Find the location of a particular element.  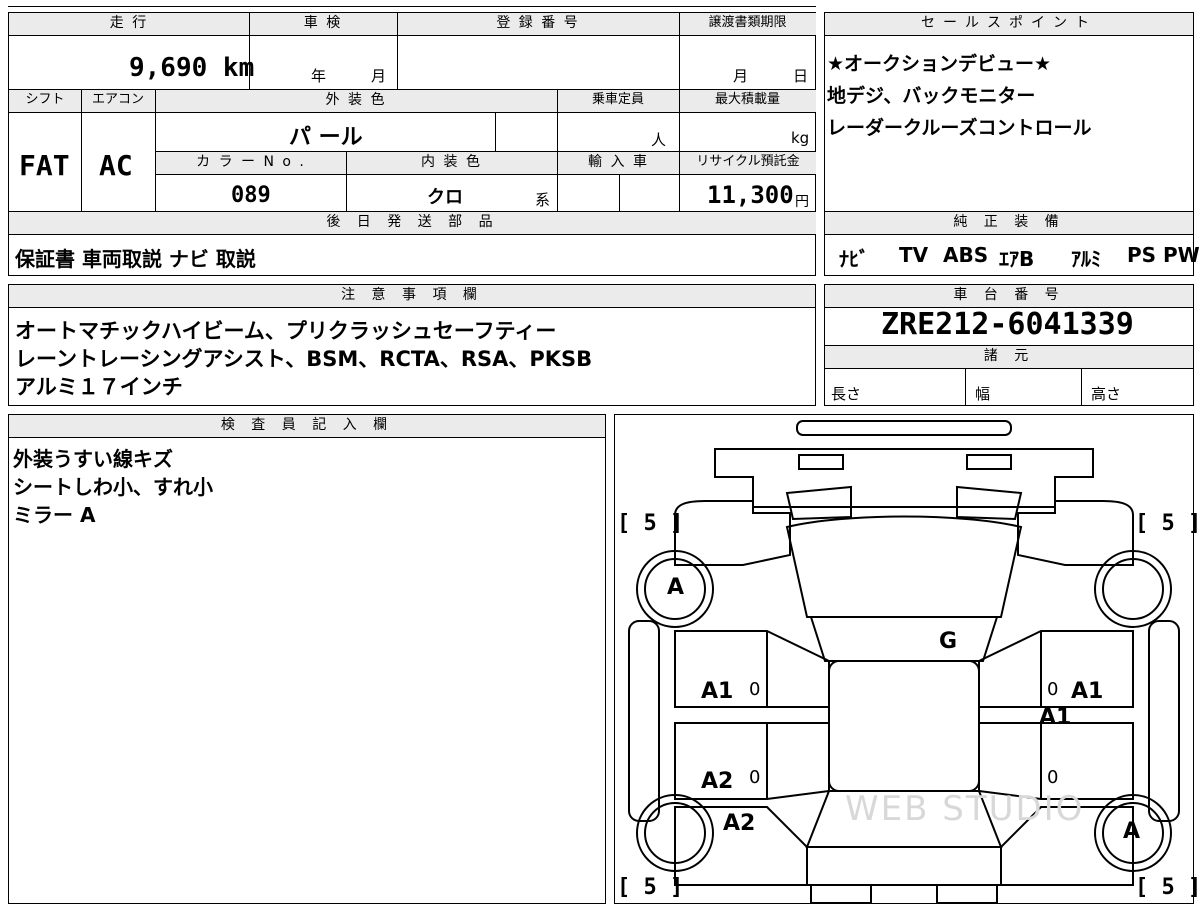

left-hood-vent-shape is located at coordinates (818, 503).